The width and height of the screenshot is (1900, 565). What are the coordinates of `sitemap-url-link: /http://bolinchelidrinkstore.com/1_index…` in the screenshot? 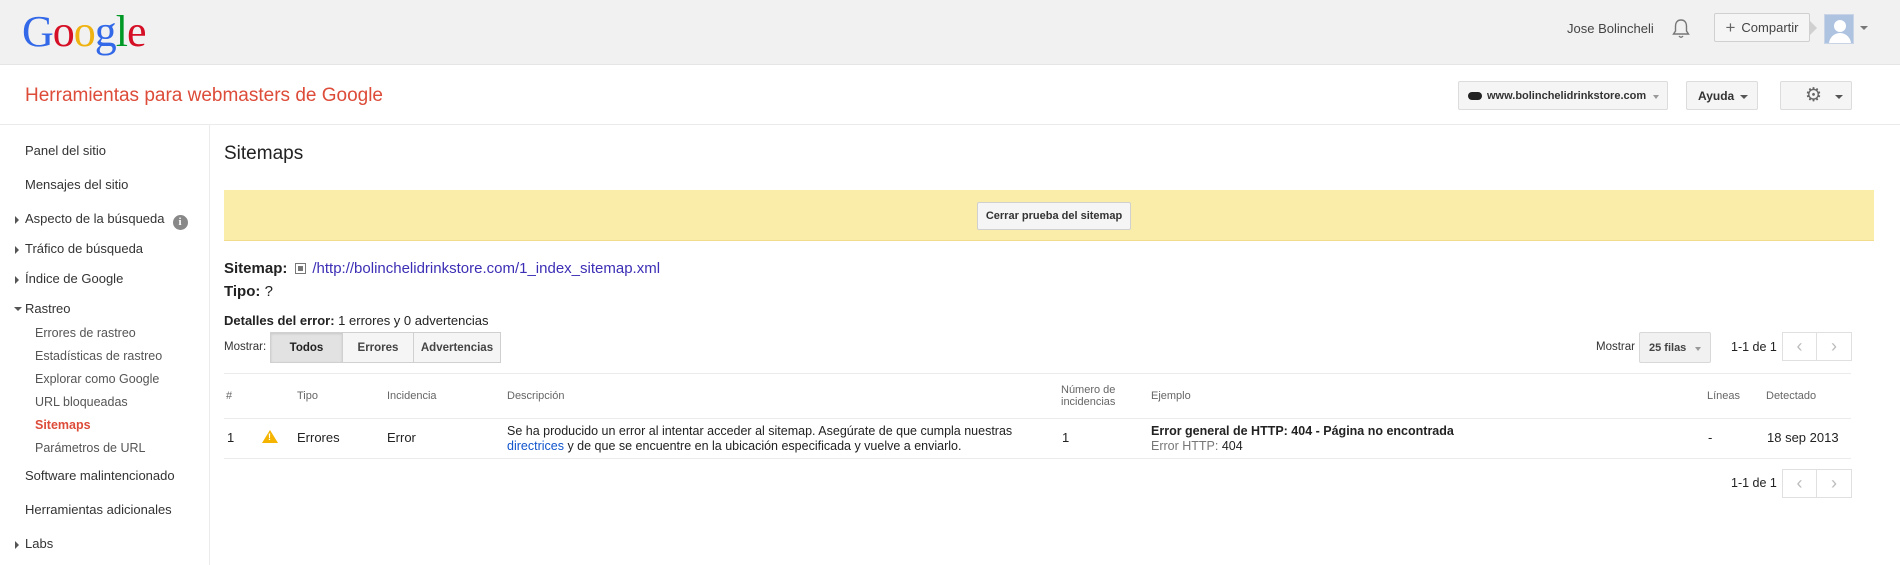 It's located at (486, 268).